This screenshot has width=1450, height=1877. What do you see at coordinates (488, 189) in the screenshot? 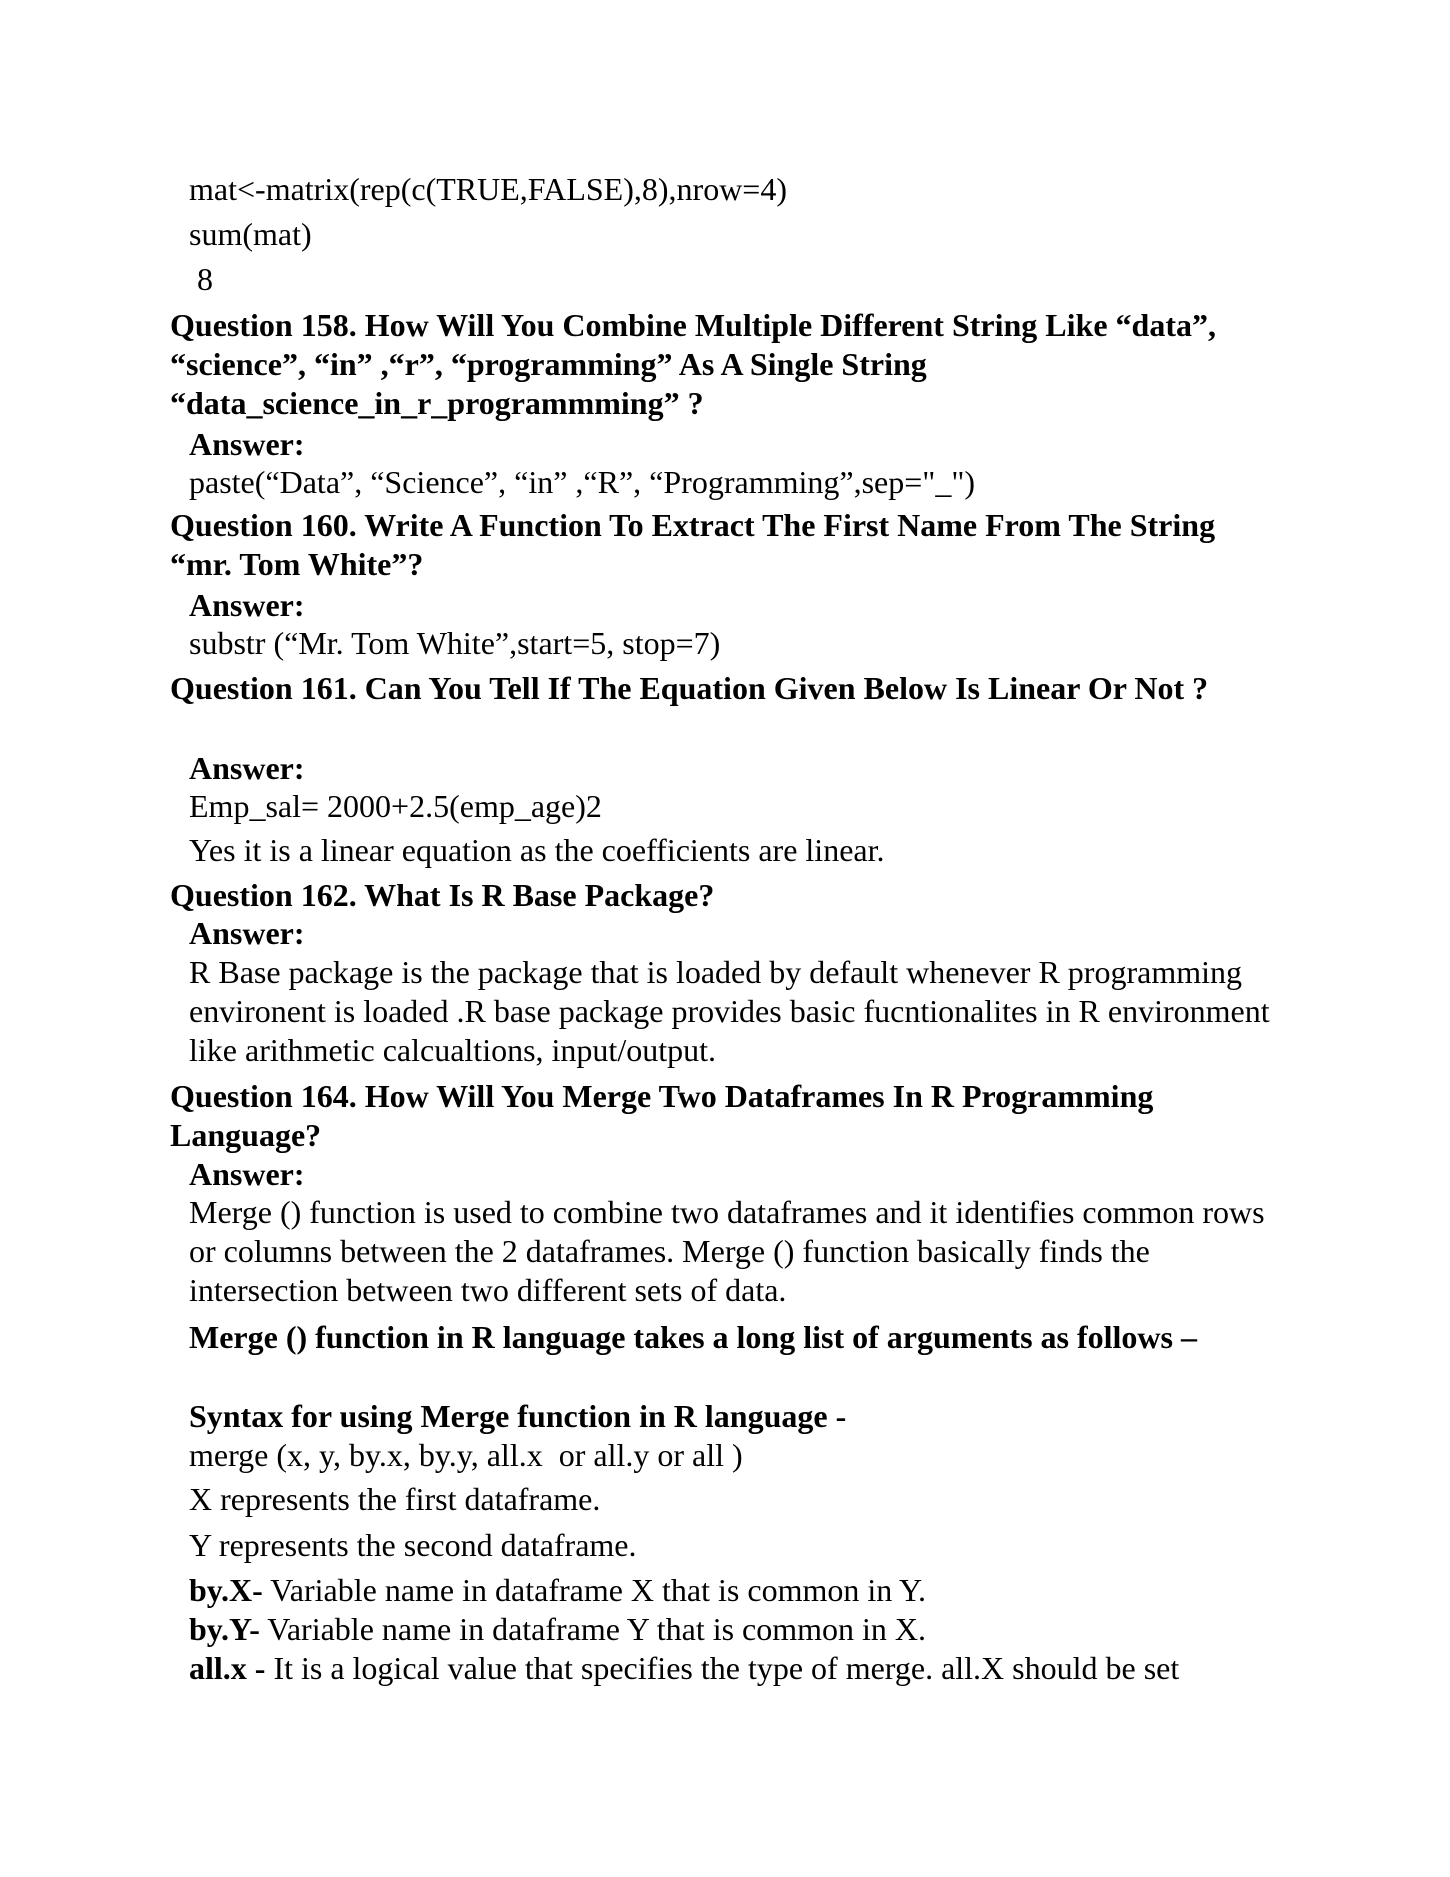
I see `code-line-matrix: mat<-matrix(rep(c(TRUE,FALSE),8),nrow=4)` at bounding box center [488, 189].